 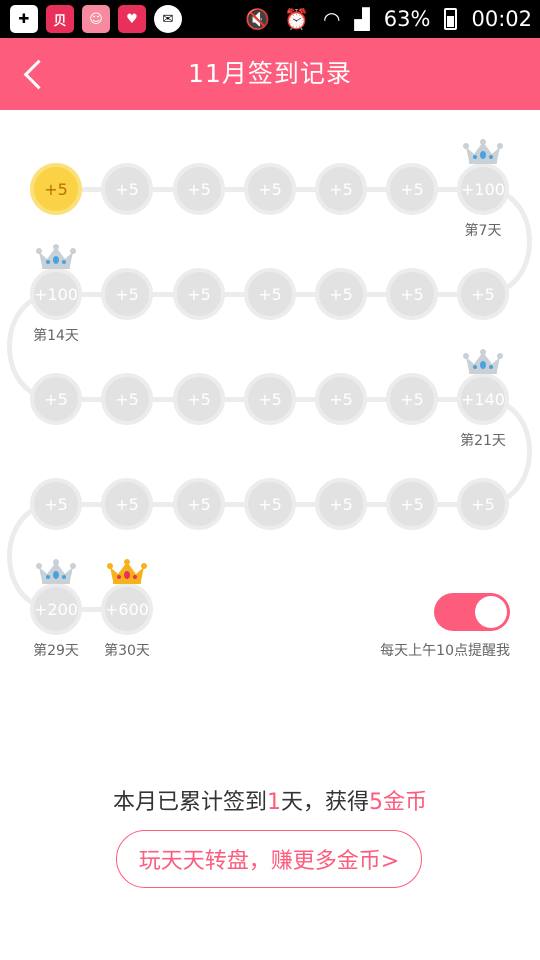 I want to click on toggle-knob, so click(x=491, y=612).